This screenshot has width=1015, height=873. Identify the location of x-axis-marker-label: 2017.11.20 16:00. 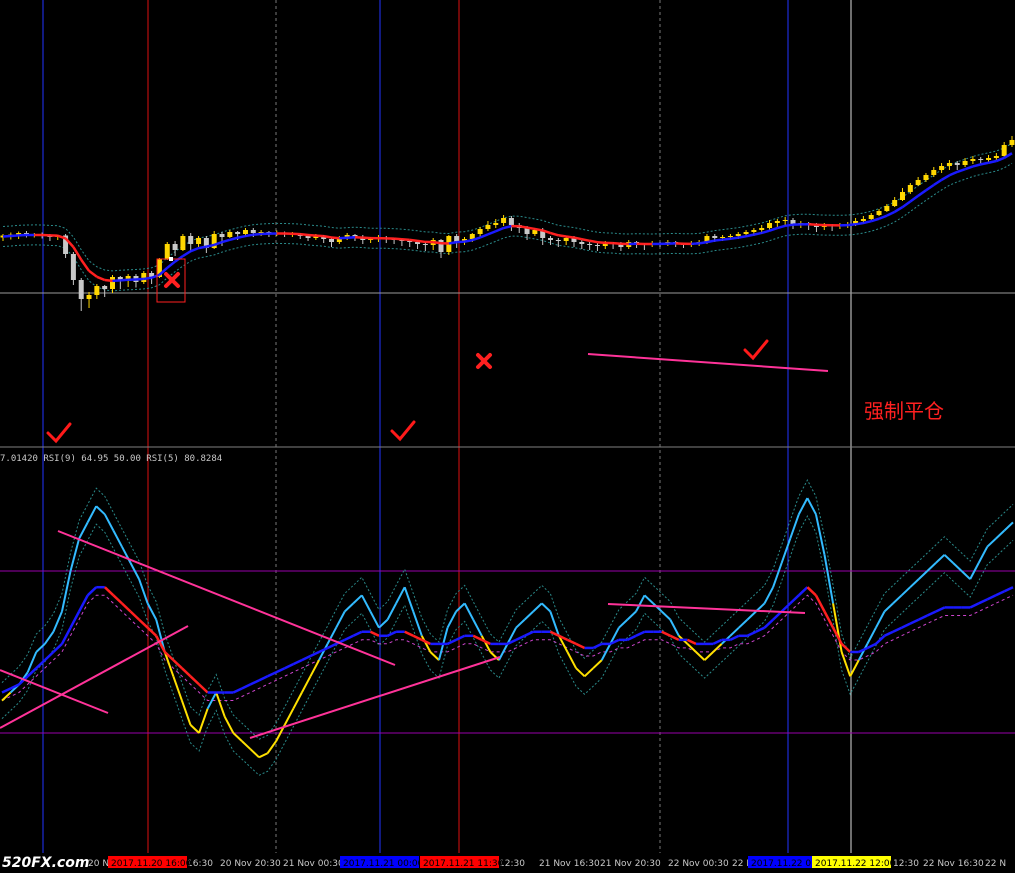
(151, 864).